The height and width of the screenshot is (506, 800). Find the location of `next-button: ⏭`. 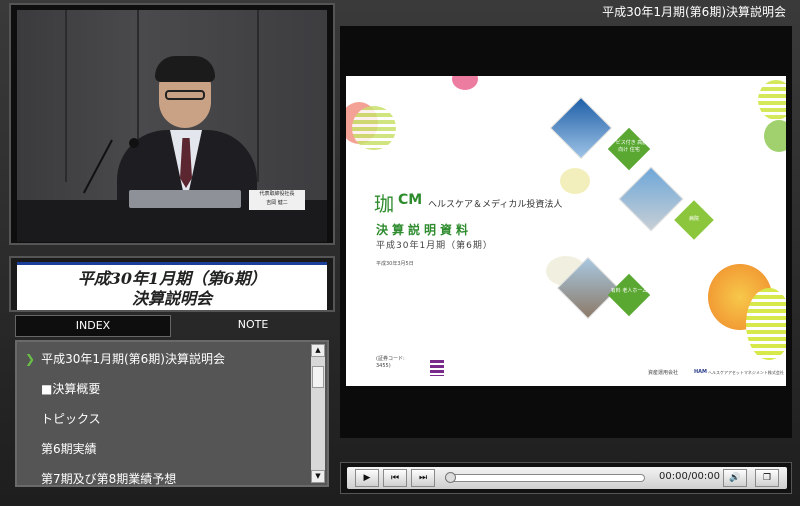

next-button: ⏭ is located at coordinates (423, 478).